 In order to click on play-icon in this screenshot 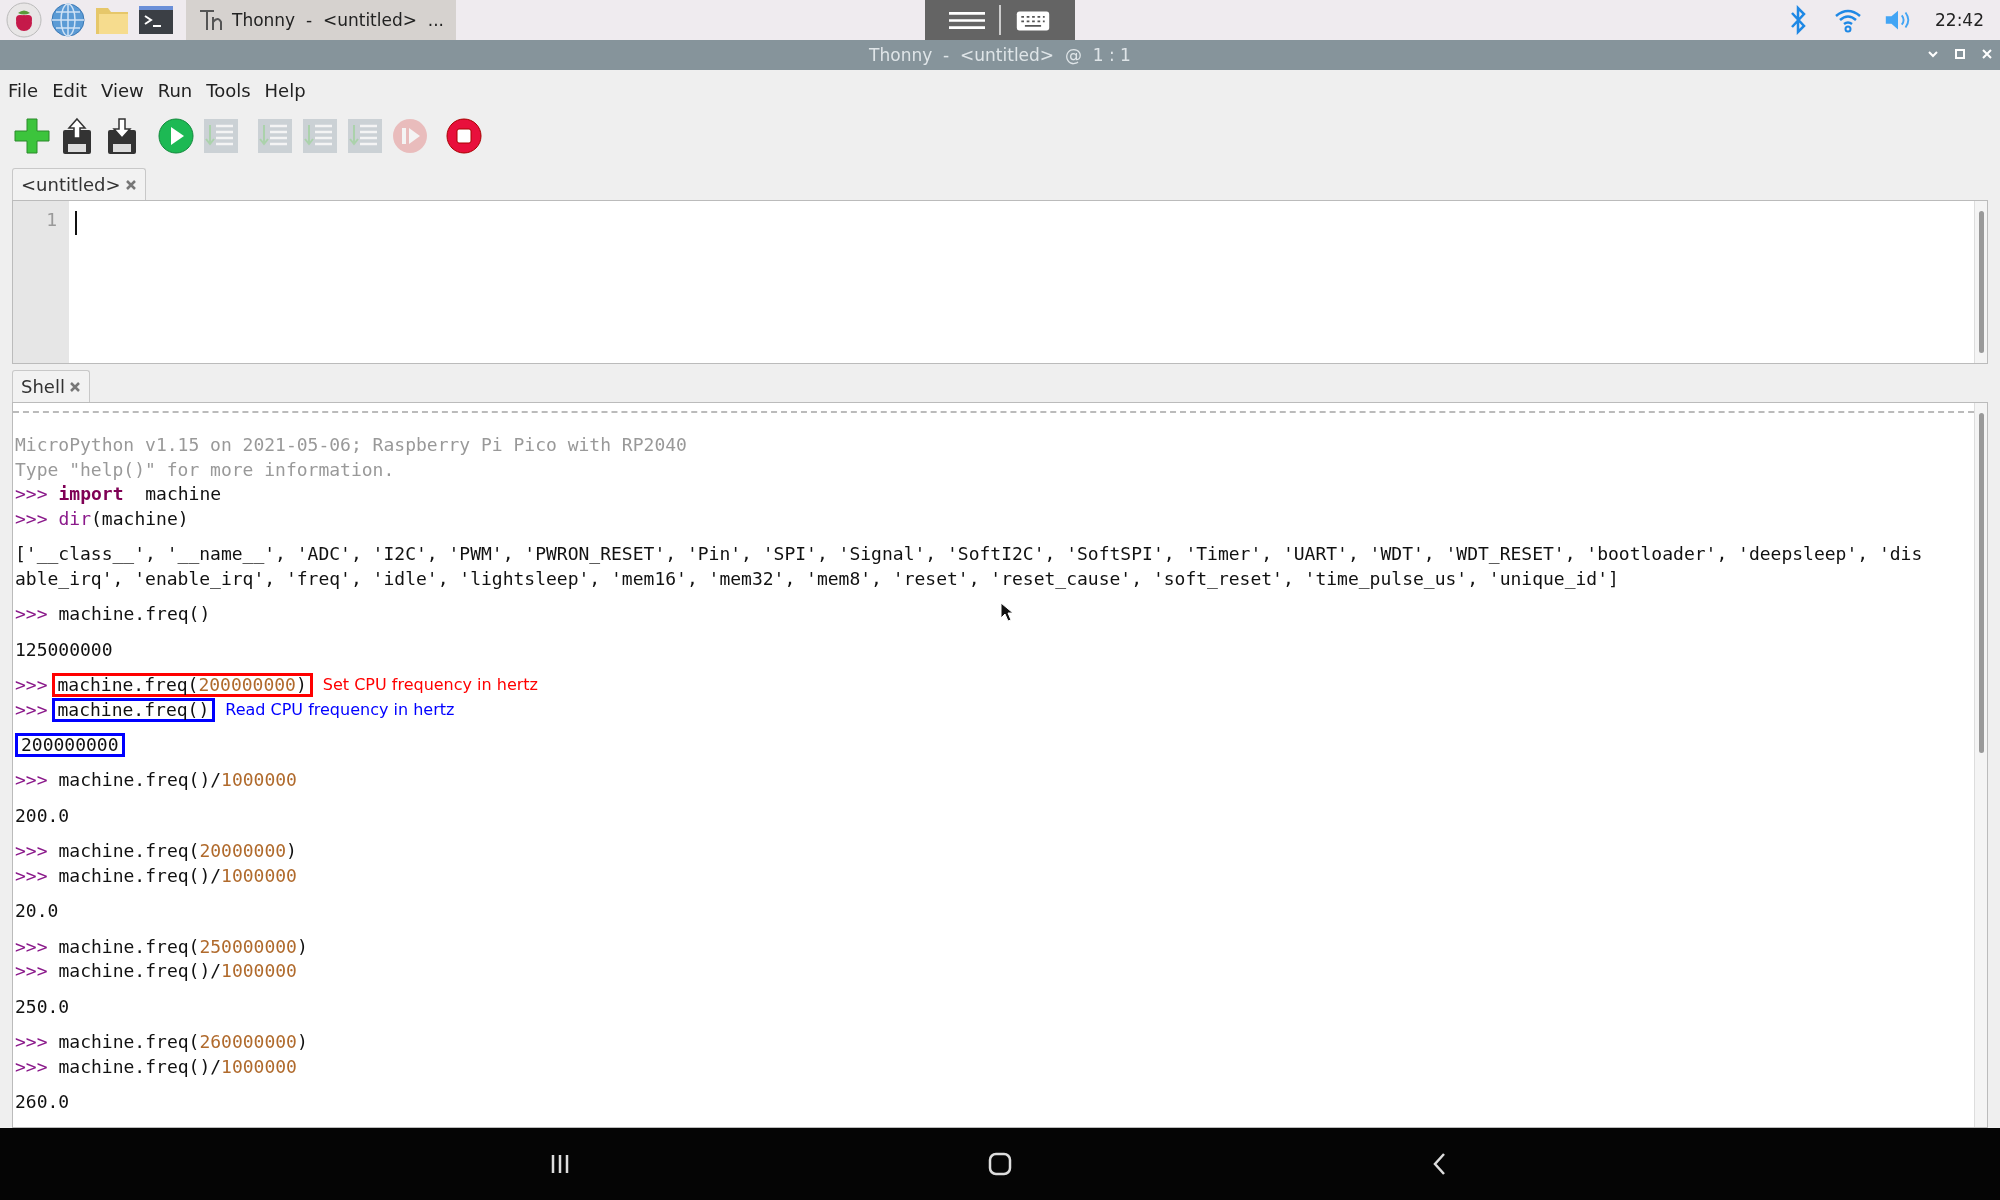, I will do `click(176, 136)`.